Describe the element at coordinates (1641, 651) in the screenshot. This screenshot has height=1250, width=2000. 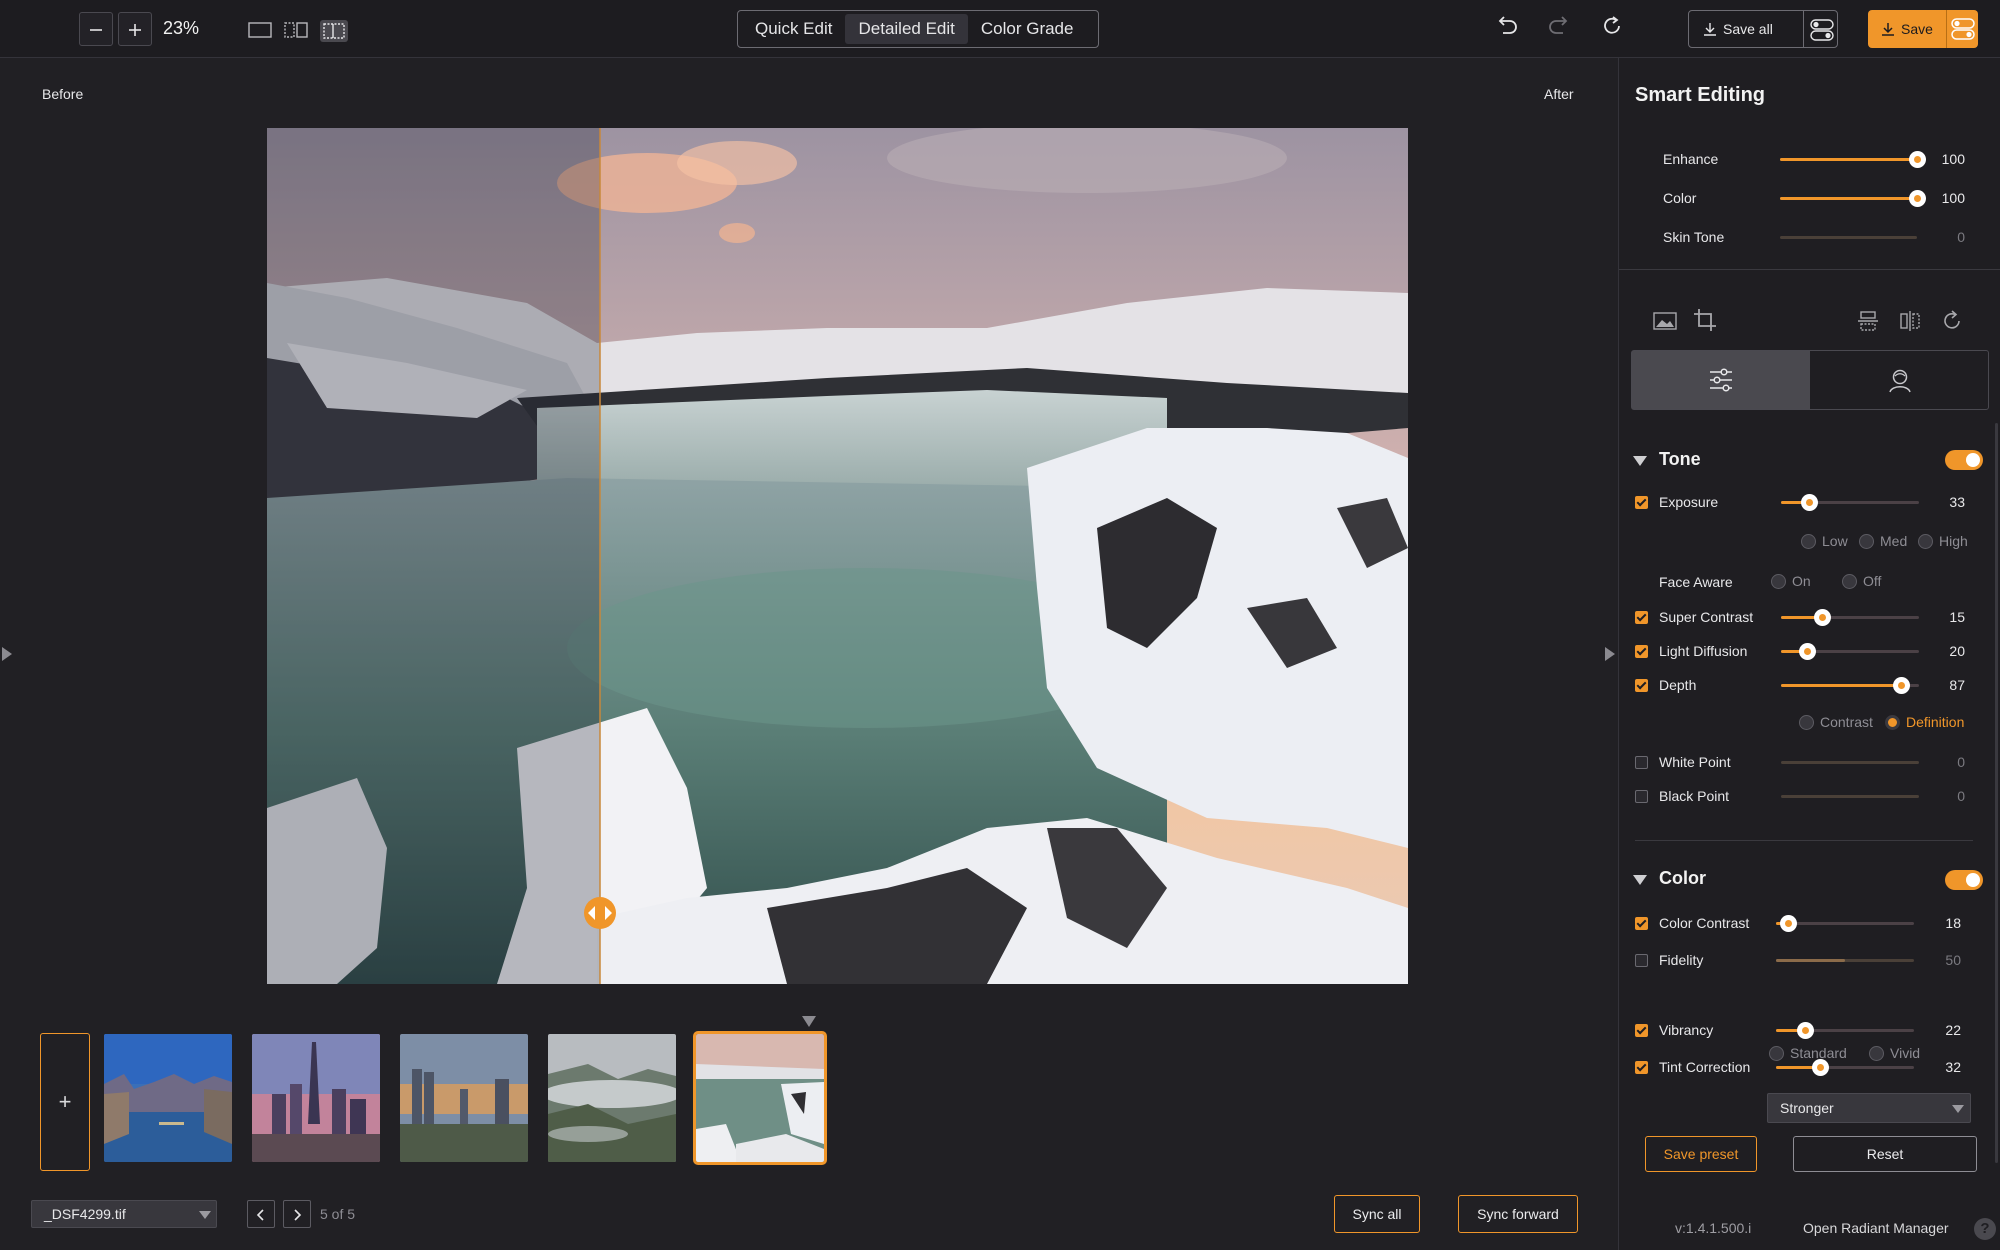
I see `light-diffusion-checkbox` at that location.